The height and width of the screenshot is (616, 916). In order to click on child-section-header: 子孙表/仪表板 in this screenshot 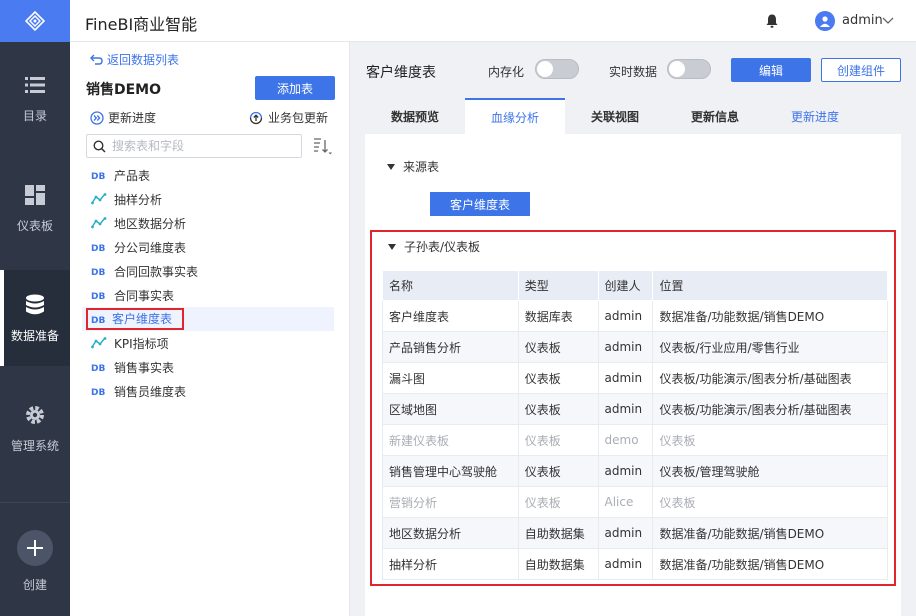, I will do `click(434, 246)`.